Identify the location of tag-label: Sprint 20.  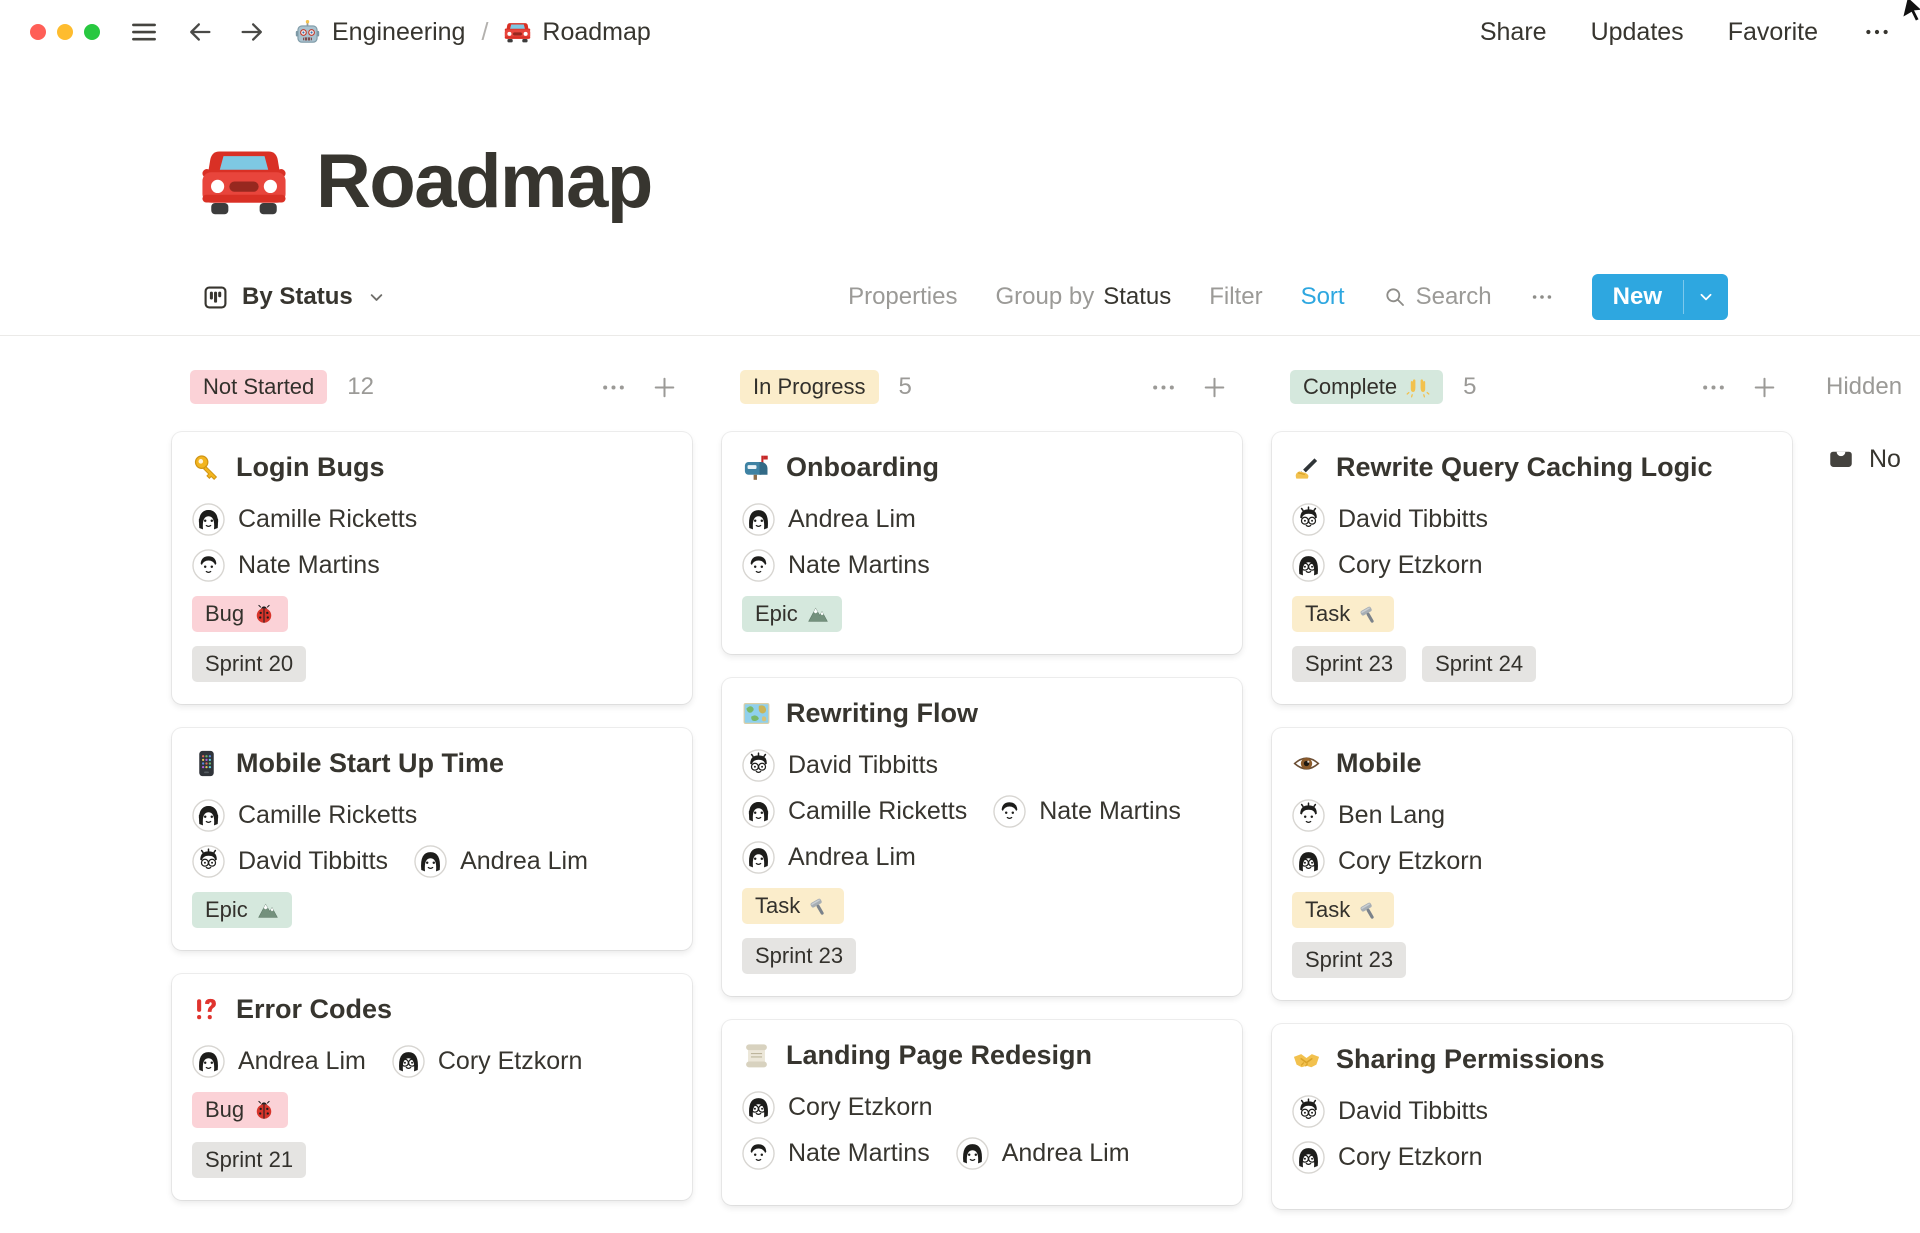
(249, 663).